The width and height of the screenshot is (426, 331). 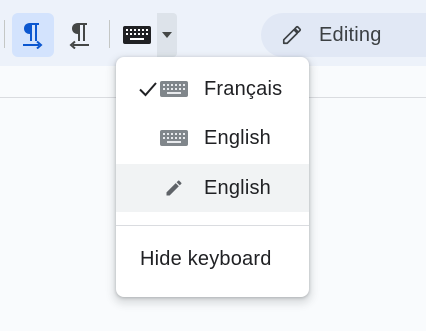 I want to click on pilcrow-rtl-icon, so click(x=79, y=36).